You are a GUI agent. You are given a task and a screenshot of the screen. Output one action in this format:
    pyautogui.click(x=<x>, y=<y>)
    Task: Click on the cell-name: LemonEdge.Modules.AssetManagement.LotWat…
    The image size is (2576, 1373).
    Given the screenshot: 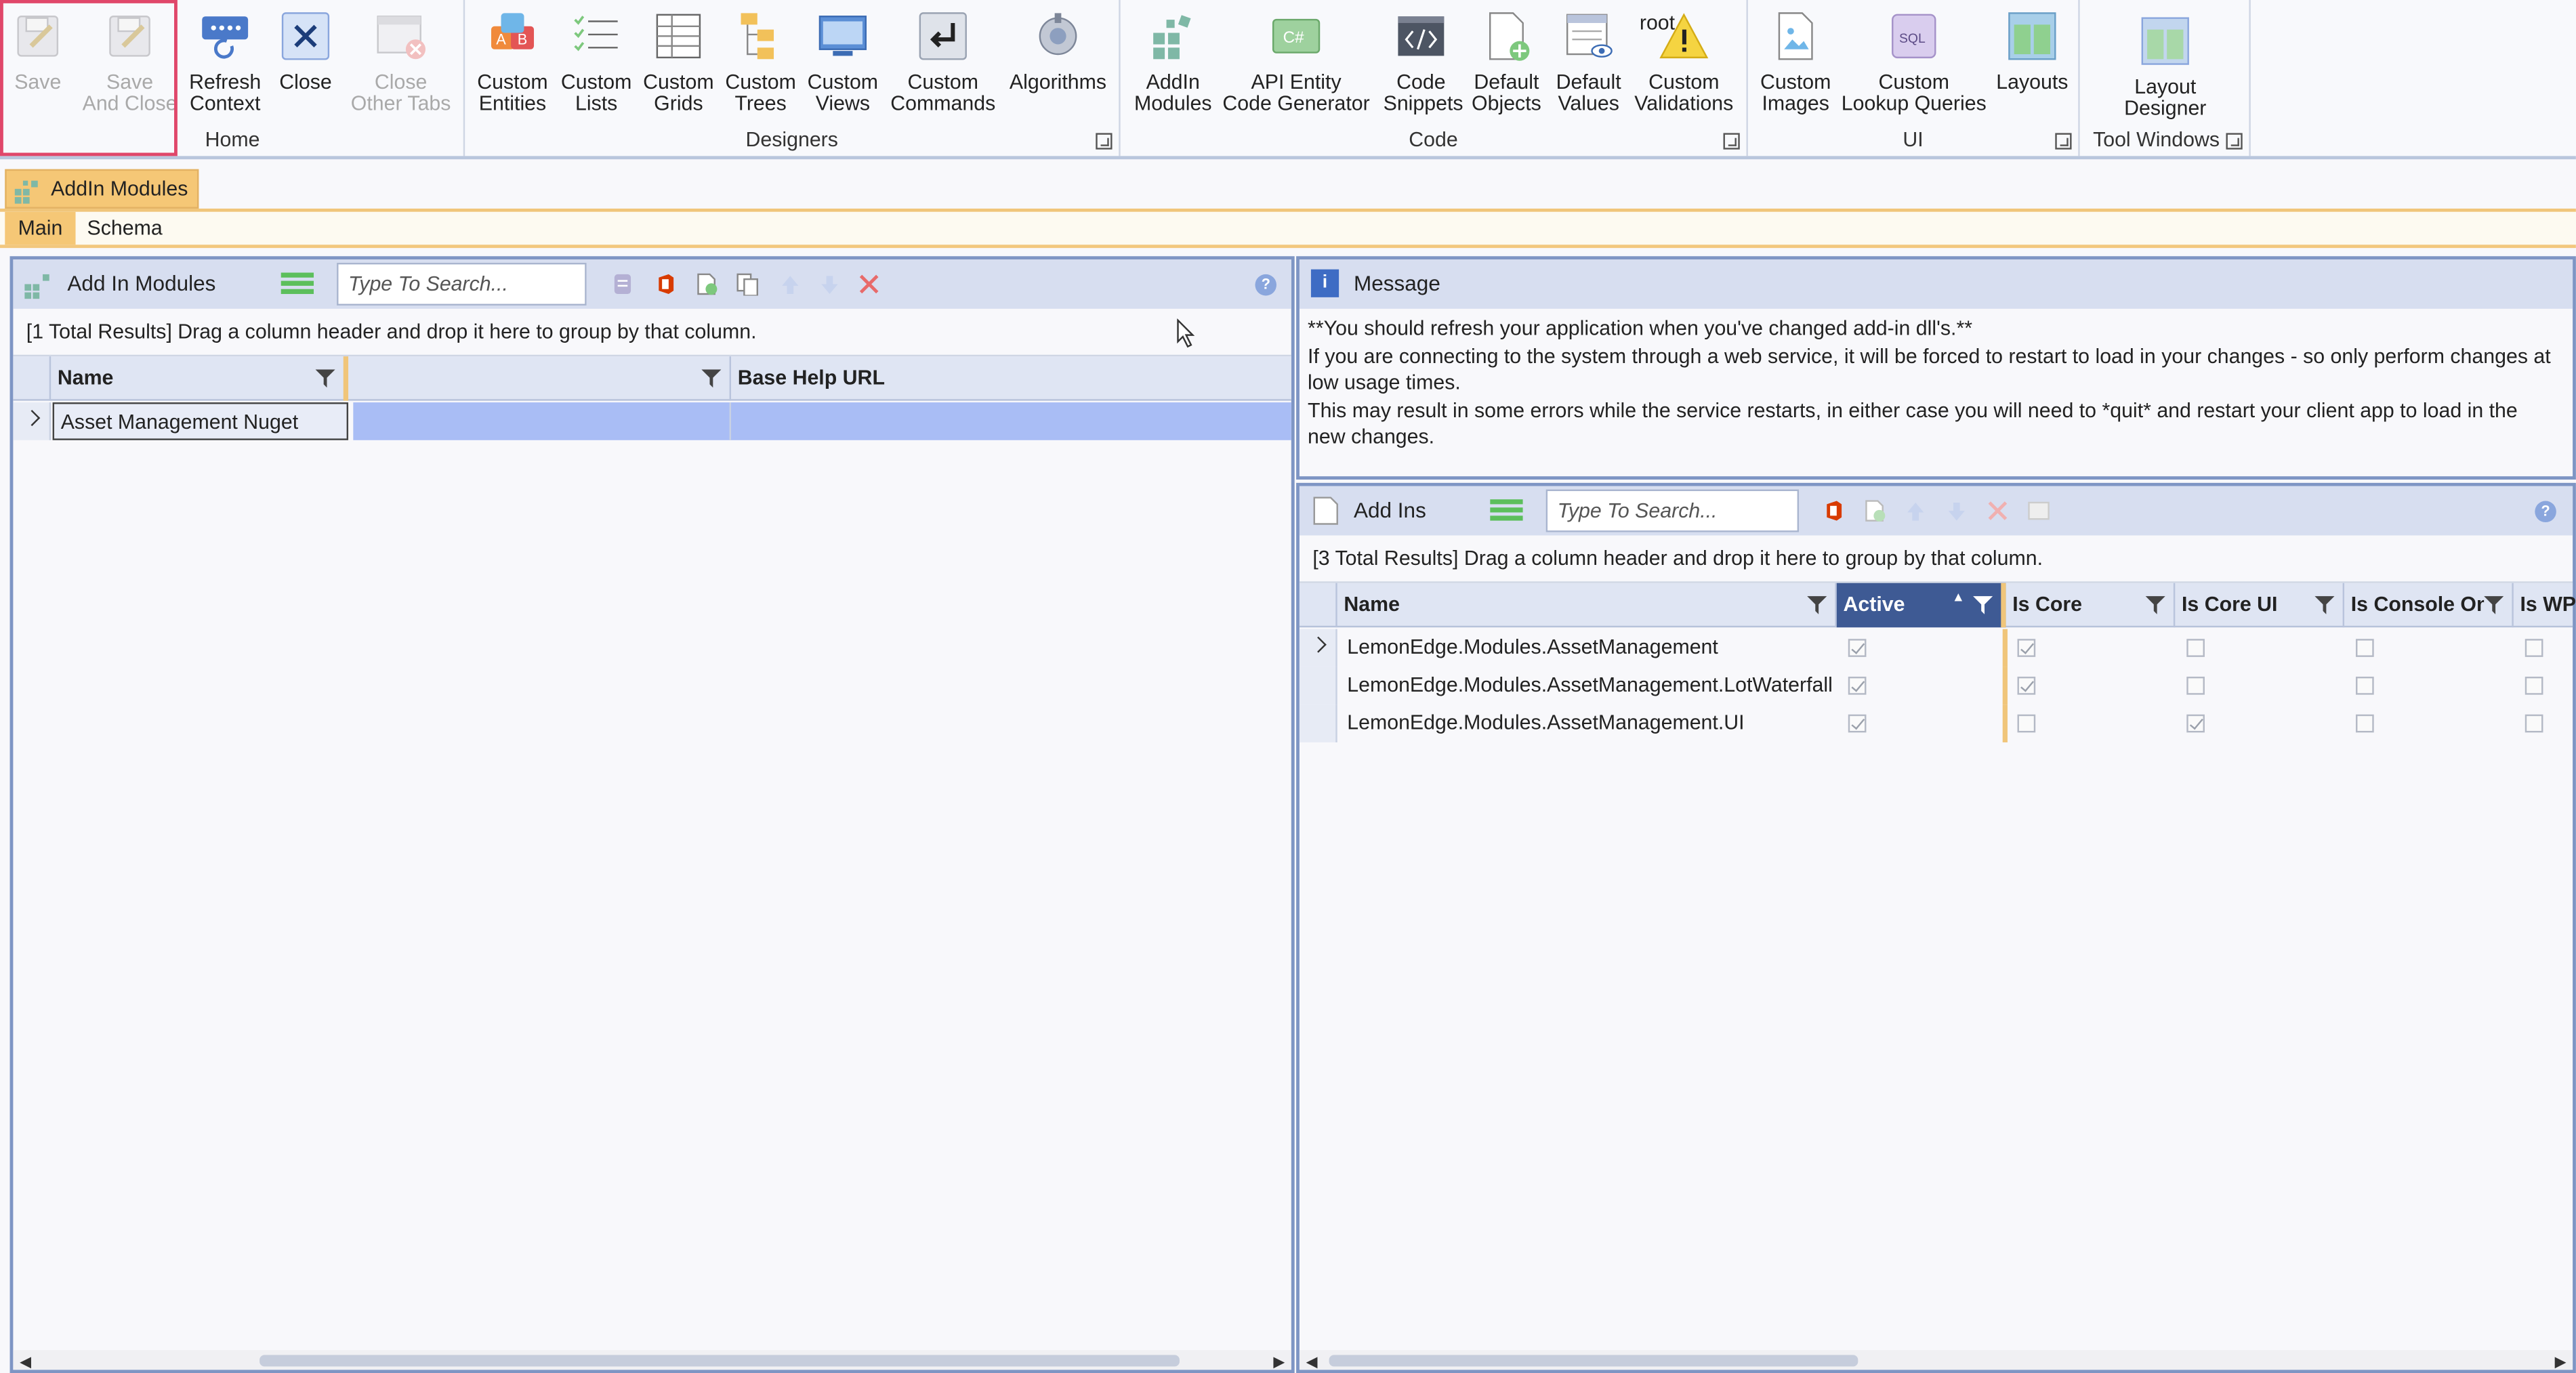 What is the action you would take?
    pyautogui.click(x=1587, y=686)
    